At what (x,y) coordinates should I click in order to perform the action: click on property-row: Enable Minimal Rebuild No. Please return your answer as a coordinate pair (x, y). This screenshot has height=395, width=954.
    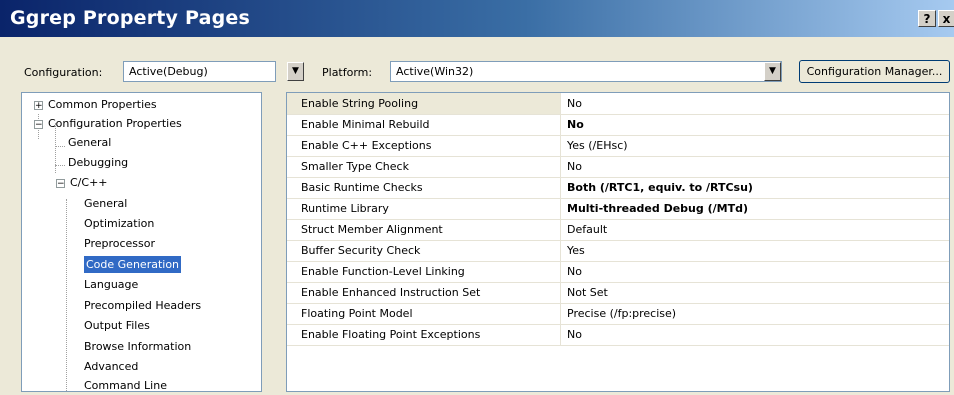
    Looking at the image, I should click on (618, 125).